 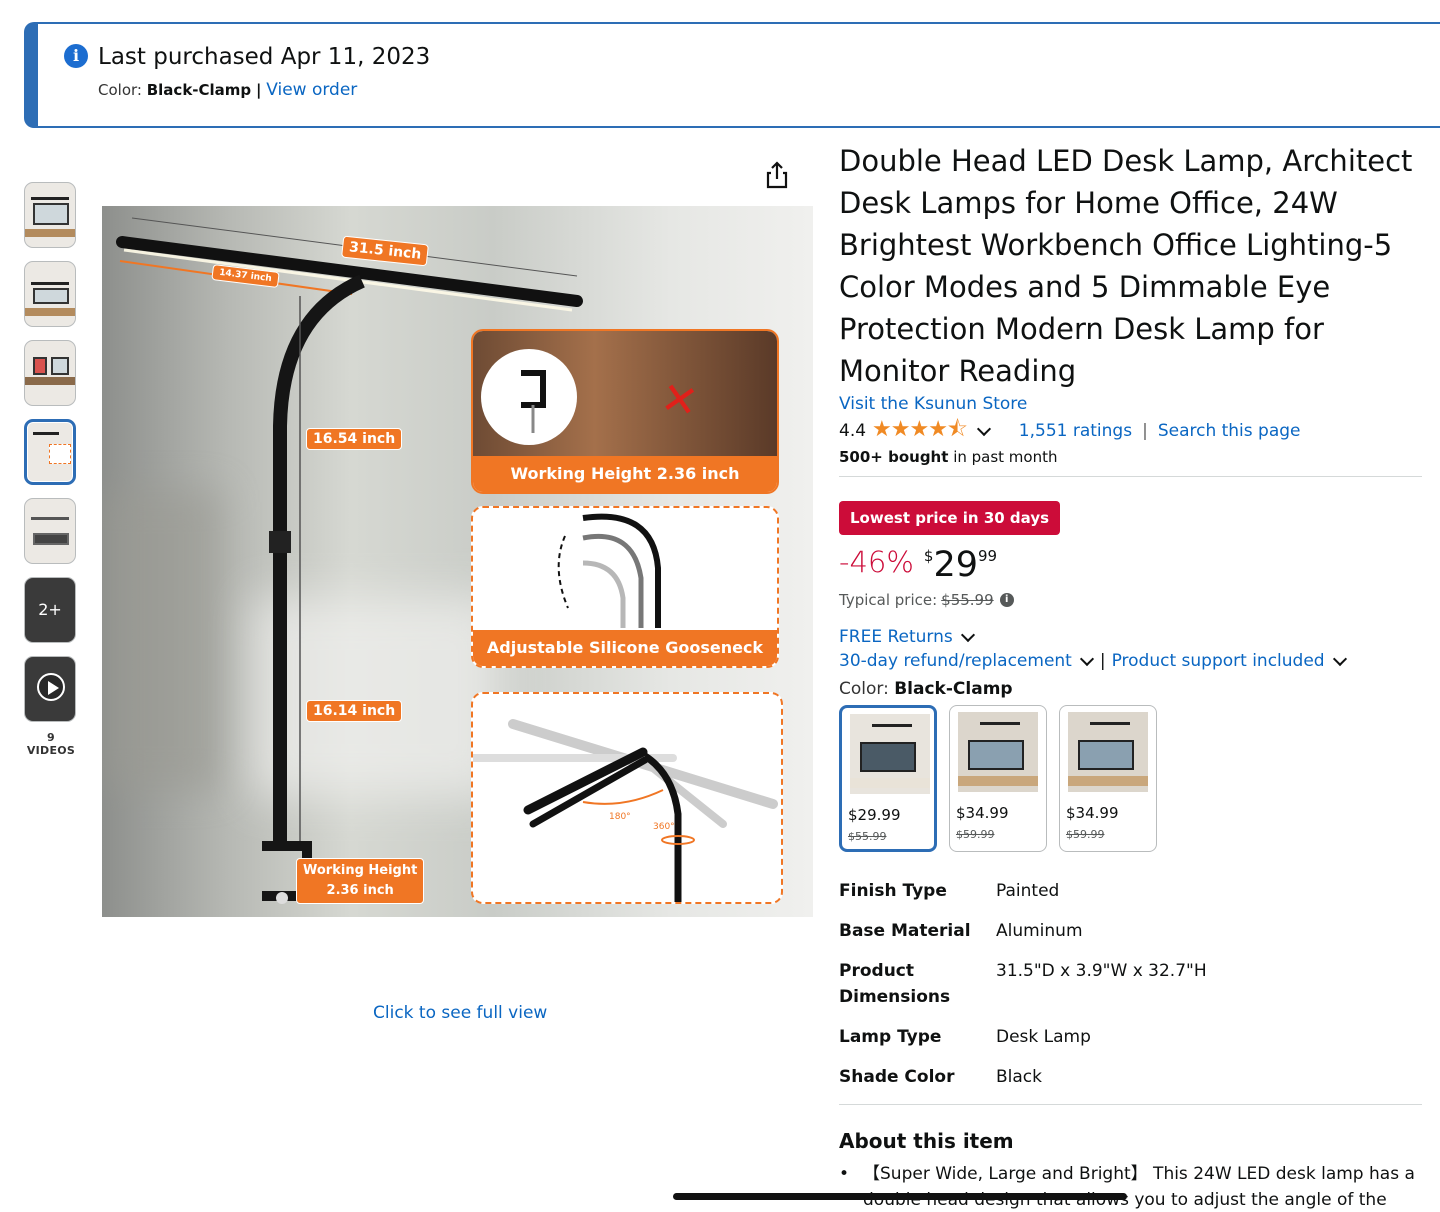 What do you see at coordinates (998, 778) in the screenshot?
I see `swatch-option-2: $34.99 $59.99` at bounding box center [998, 778].